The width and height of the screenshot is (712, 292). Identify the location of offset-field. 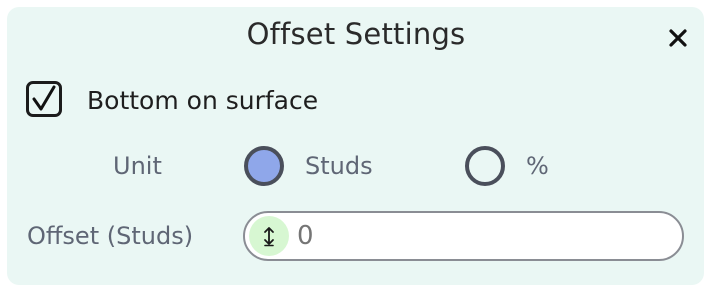
(463, 236).